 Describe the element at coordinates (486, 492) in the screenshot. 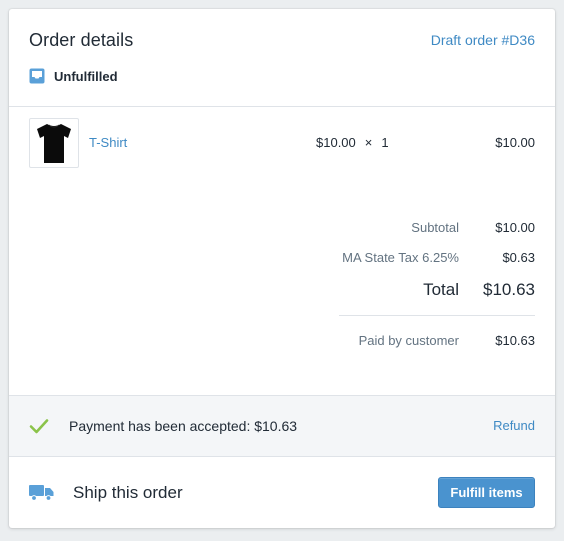

I see `fulfill-items-button: Fulfill items` at that location.